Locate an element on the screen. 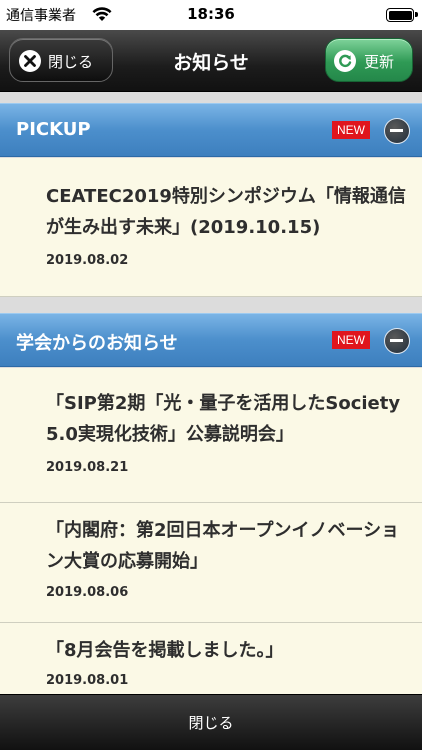 This screenshot has width=422, height=750. bottom-toolbar: 閉じる is located at coordinates (211, 722).